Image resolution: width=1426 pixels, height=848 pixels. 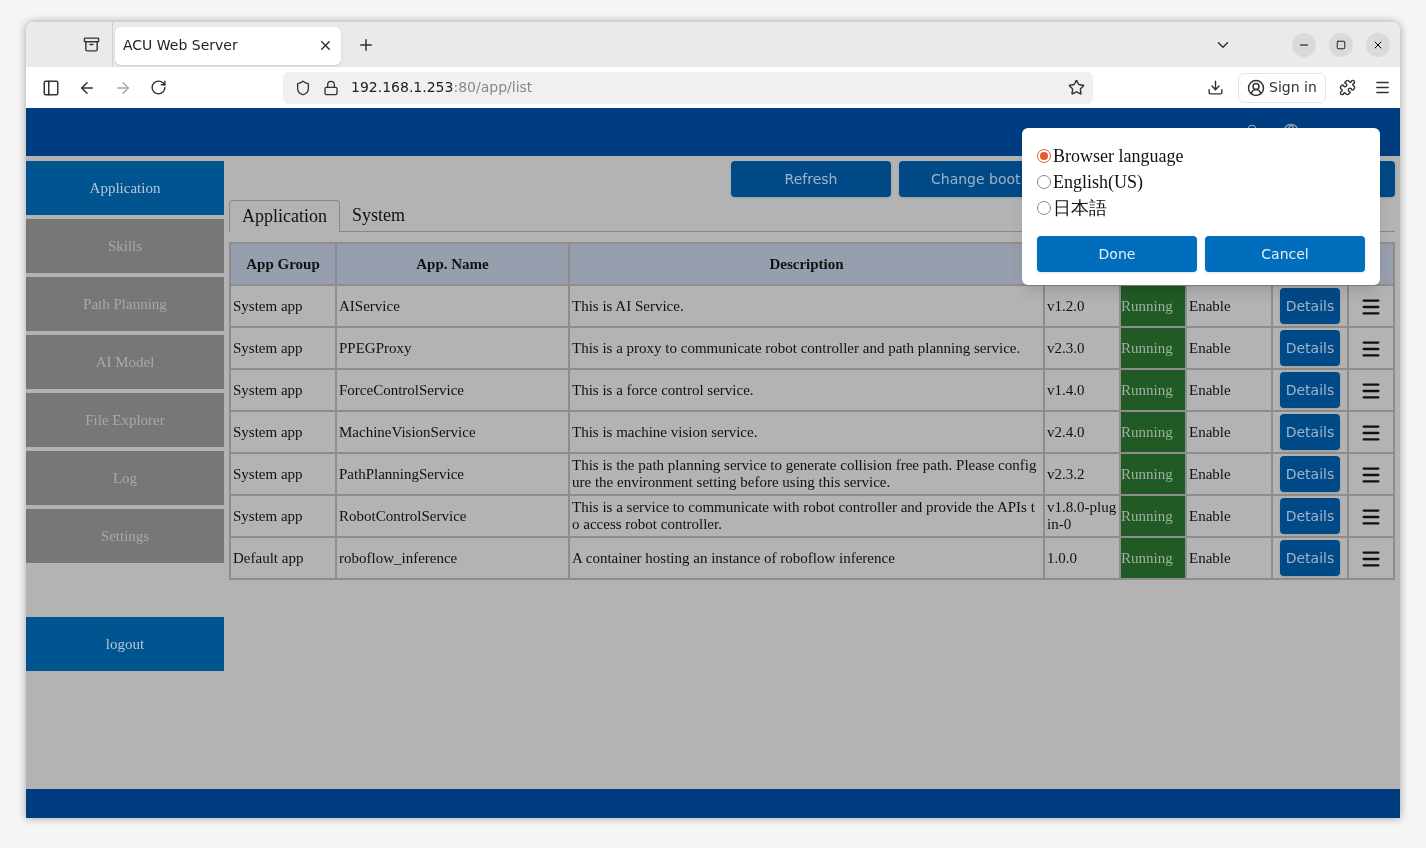 What do you see at coordinates (228, 45) in the screenshot?
I see `browser-tab: ACU Web Server` at bounding box center [228, 45].